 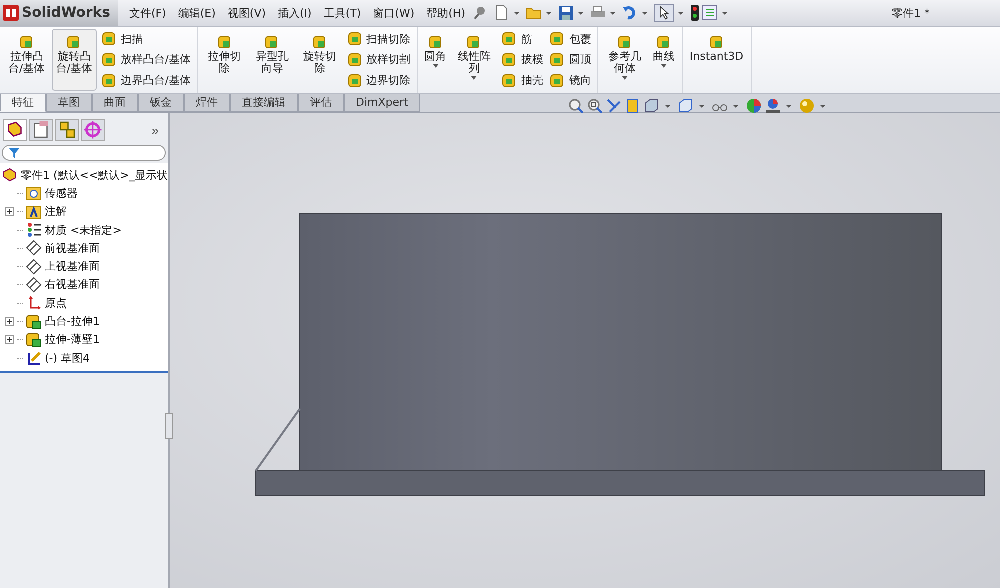 I want to click on save-icon, so click(x=566, y=13).